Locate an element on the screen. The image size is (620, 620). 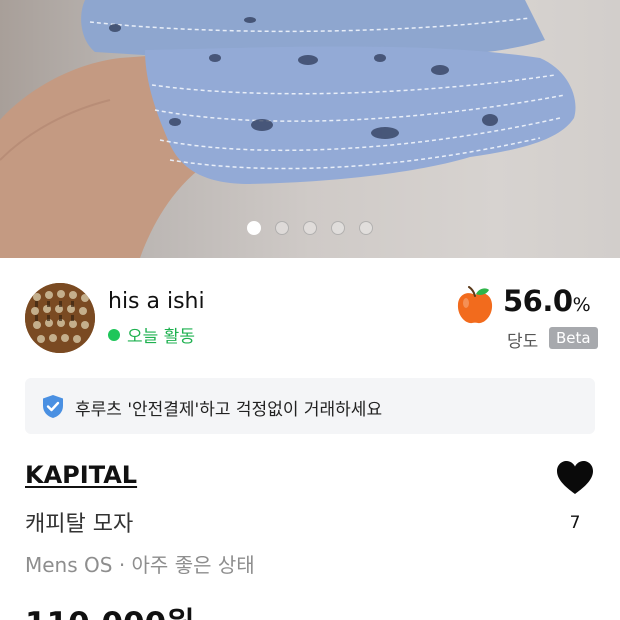
safe-payment-text: 후루츠 '안전결제'하고 걱정없이 거래하세요 is located at coordinates (229, 410).